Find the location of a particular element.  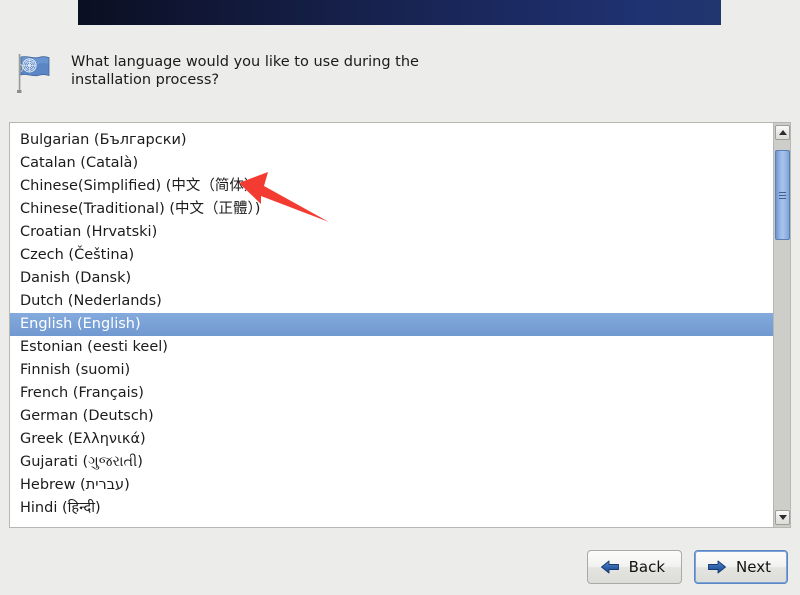

language-list-item: German (Deutsch) is located at coordinates (391, 416).